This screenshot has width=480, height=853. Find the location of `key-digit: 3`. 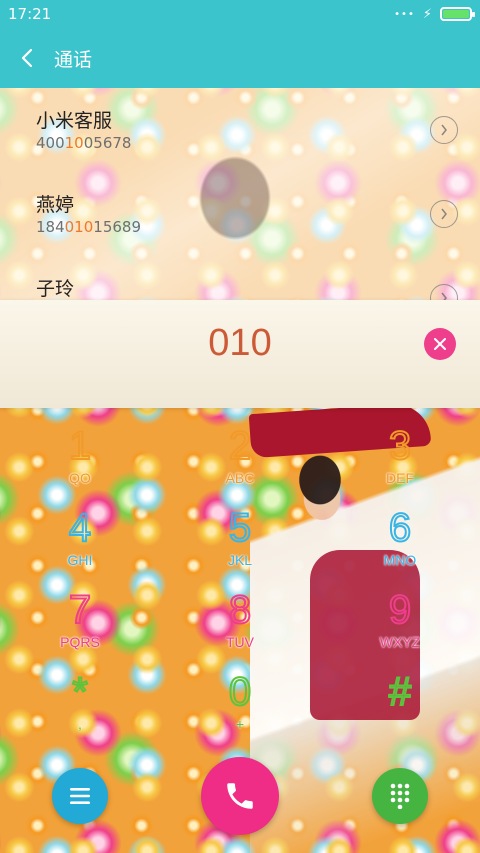

key-digit: 3 is located at coordinates (400, 446).